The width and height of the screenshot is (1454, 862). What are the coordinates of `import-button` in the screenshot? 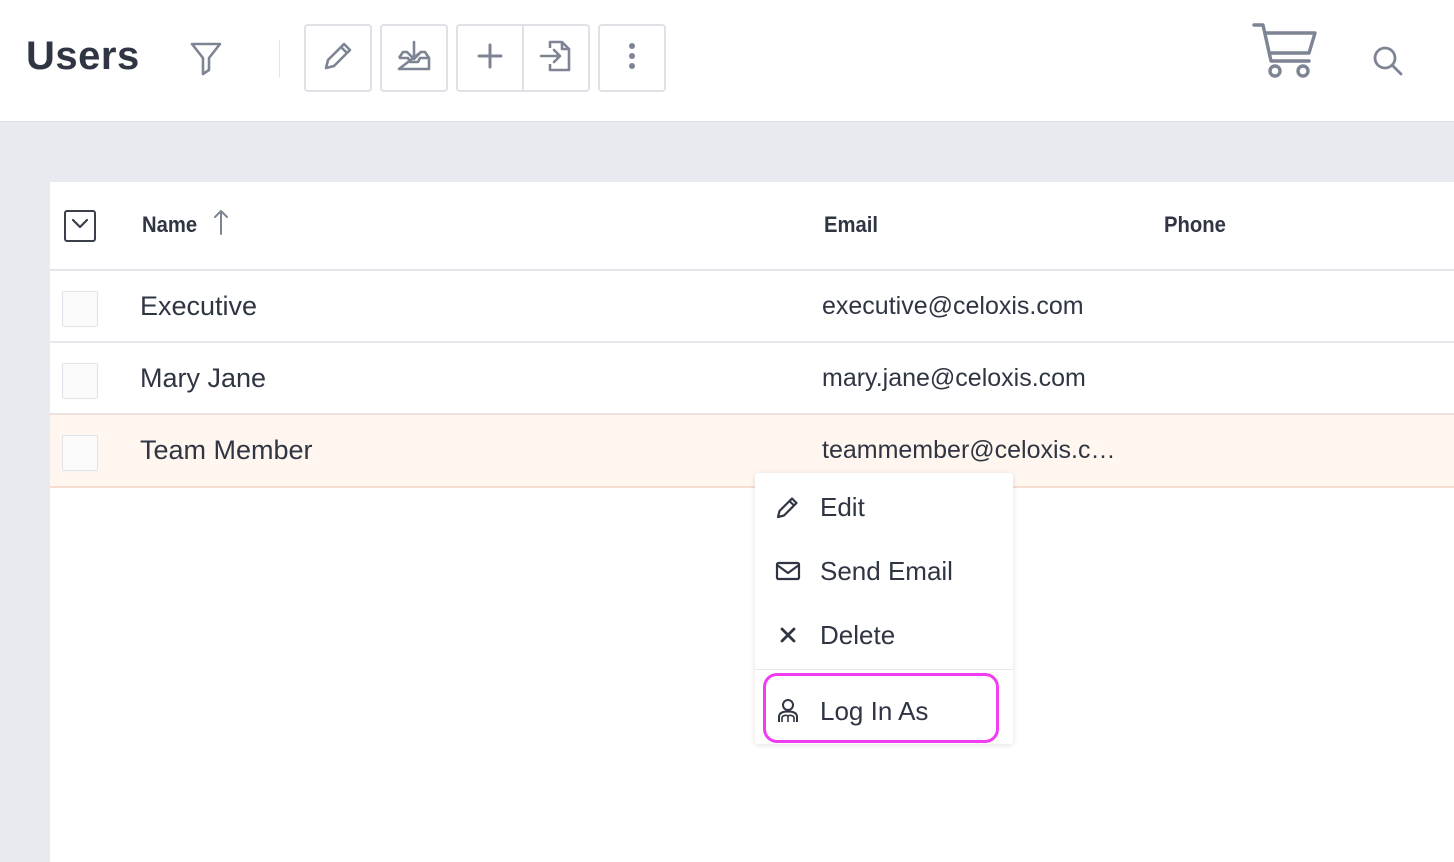 It's located at (555, 58).